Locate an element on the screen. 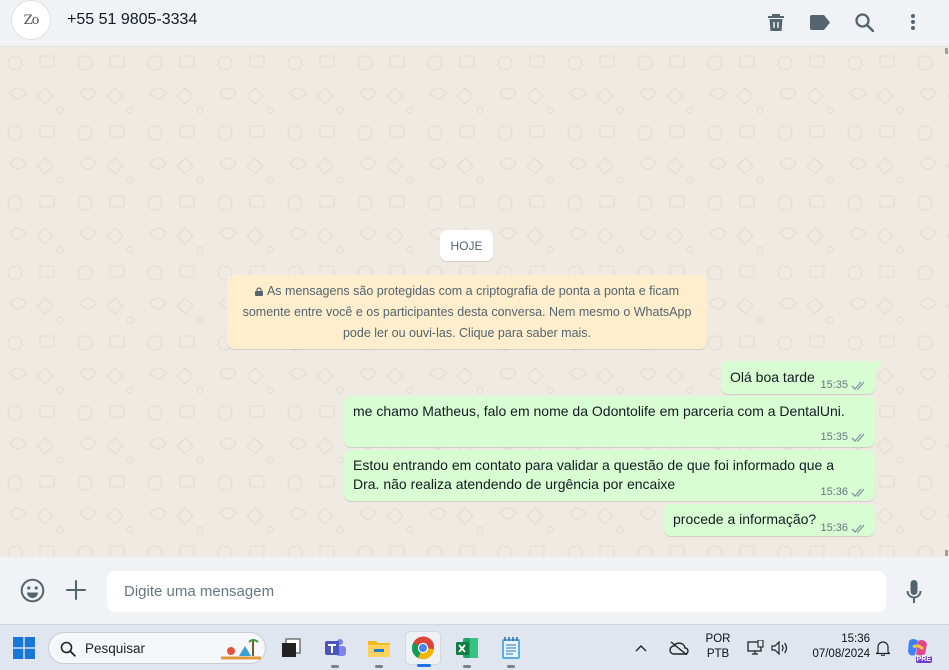  taskbar-search-label: Pesquisar is located at coordinates (115, 648).